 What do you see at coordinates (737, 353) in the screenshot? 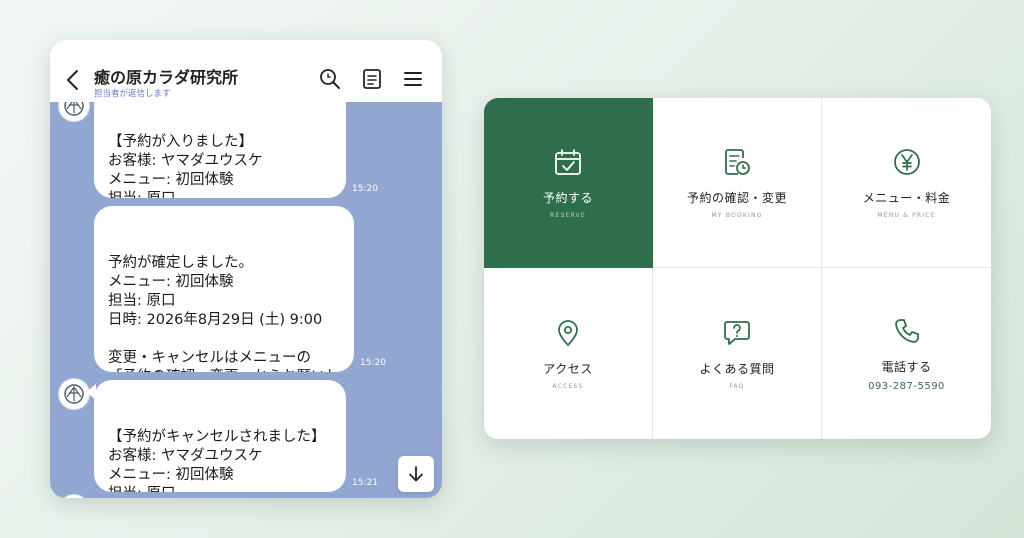
I see `menu-tile-faq: よくある質問 FAQ` at bounding box center [737, 353].